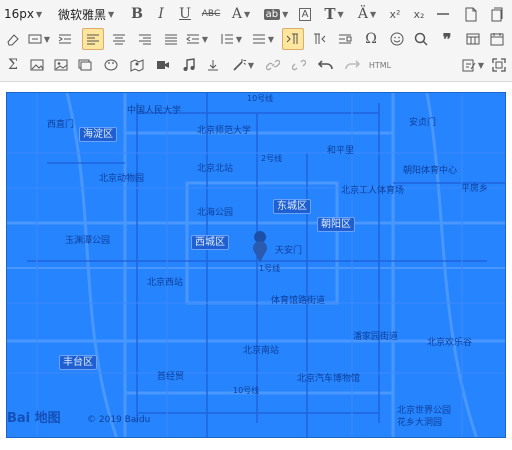  I want to click on map-label: 北海公园, so click(215, 213).